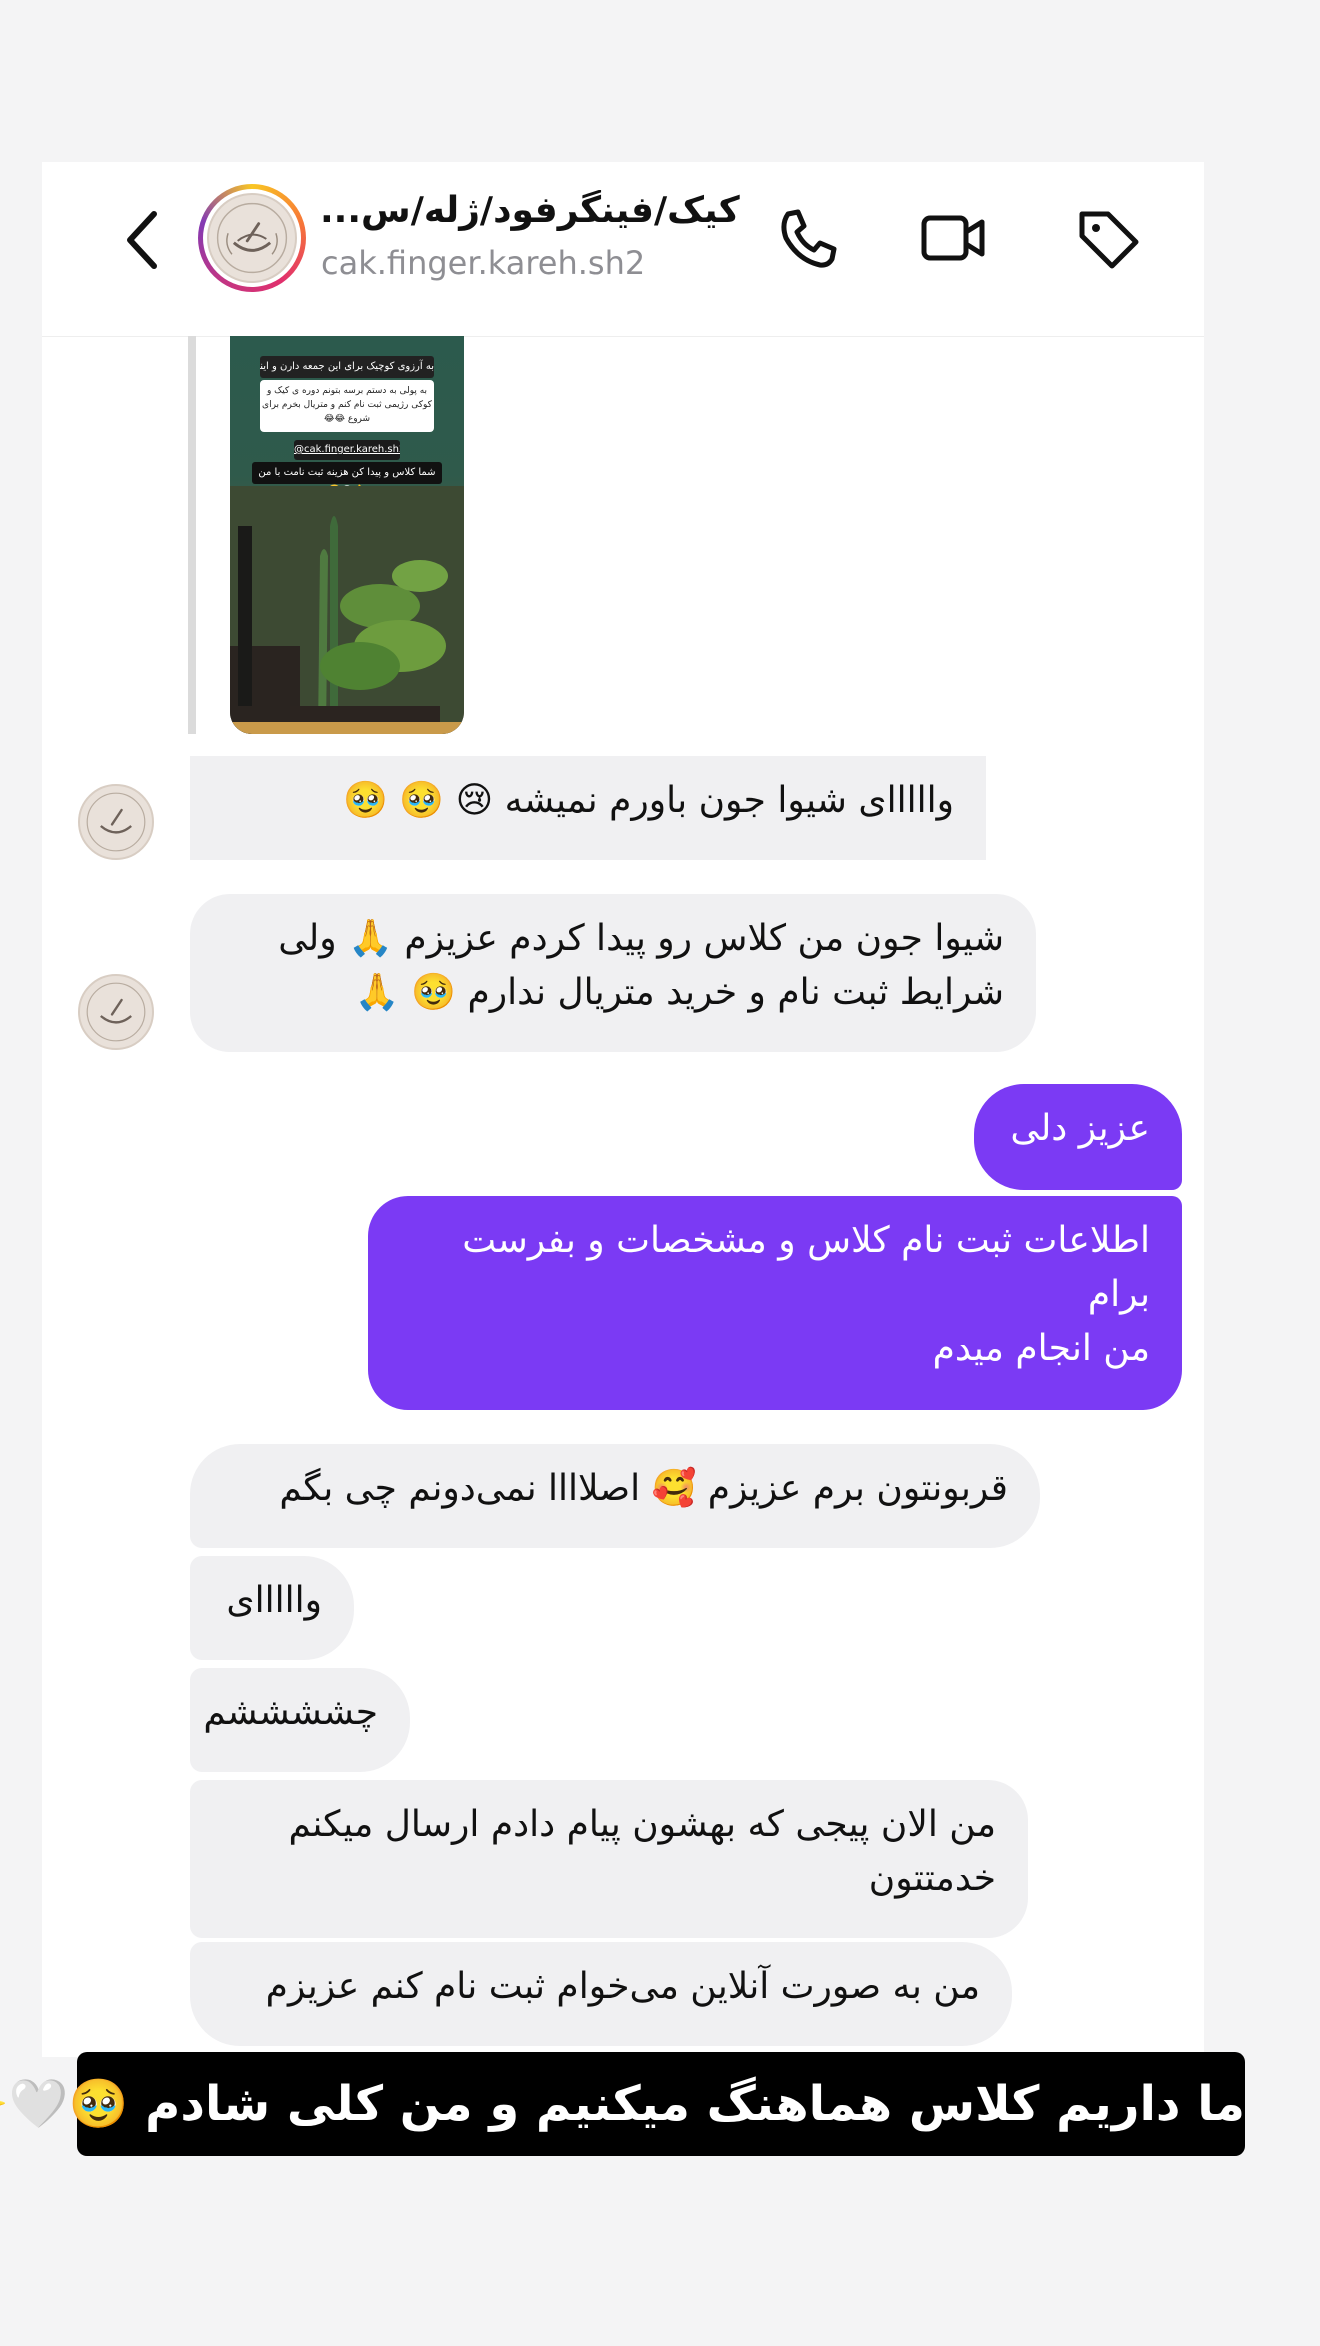 The image size is (1320, 2346). I want to click on story-caption: شما کلاس و پیدا کن هزینه ثبت نامت با من, so click(347, 473).